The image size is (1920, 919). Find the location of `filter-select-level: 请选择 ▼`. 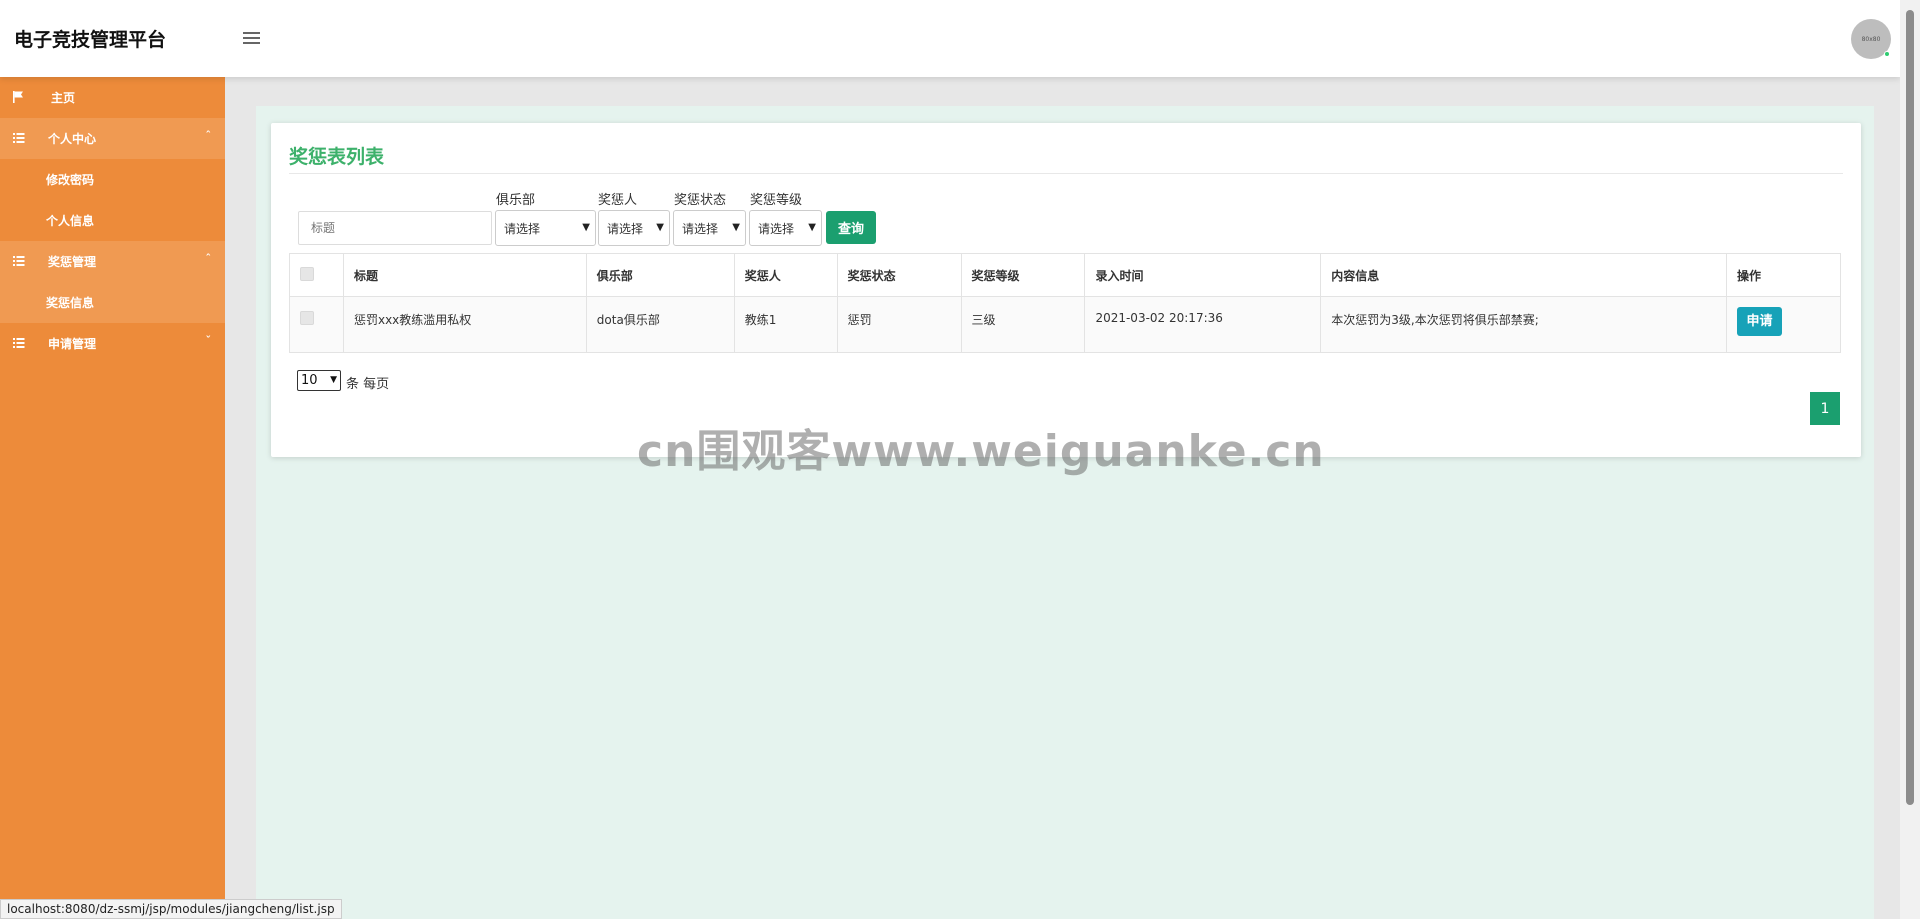

filter-select-level: 请选择 ▼ is located at coordinates (785, 228).